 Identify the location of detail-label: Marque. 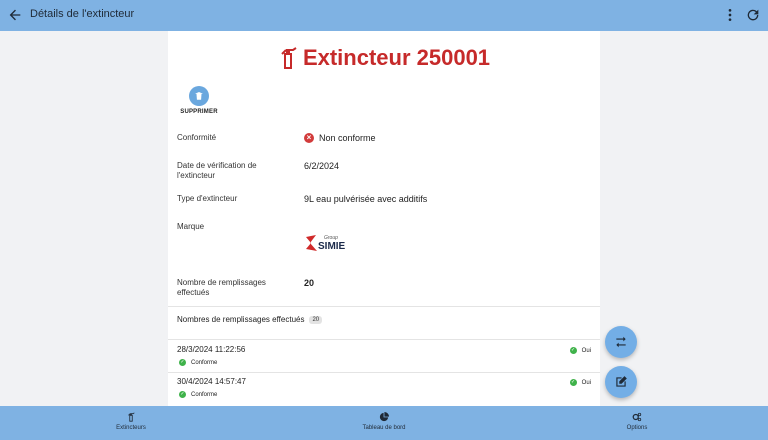
(191, 226).